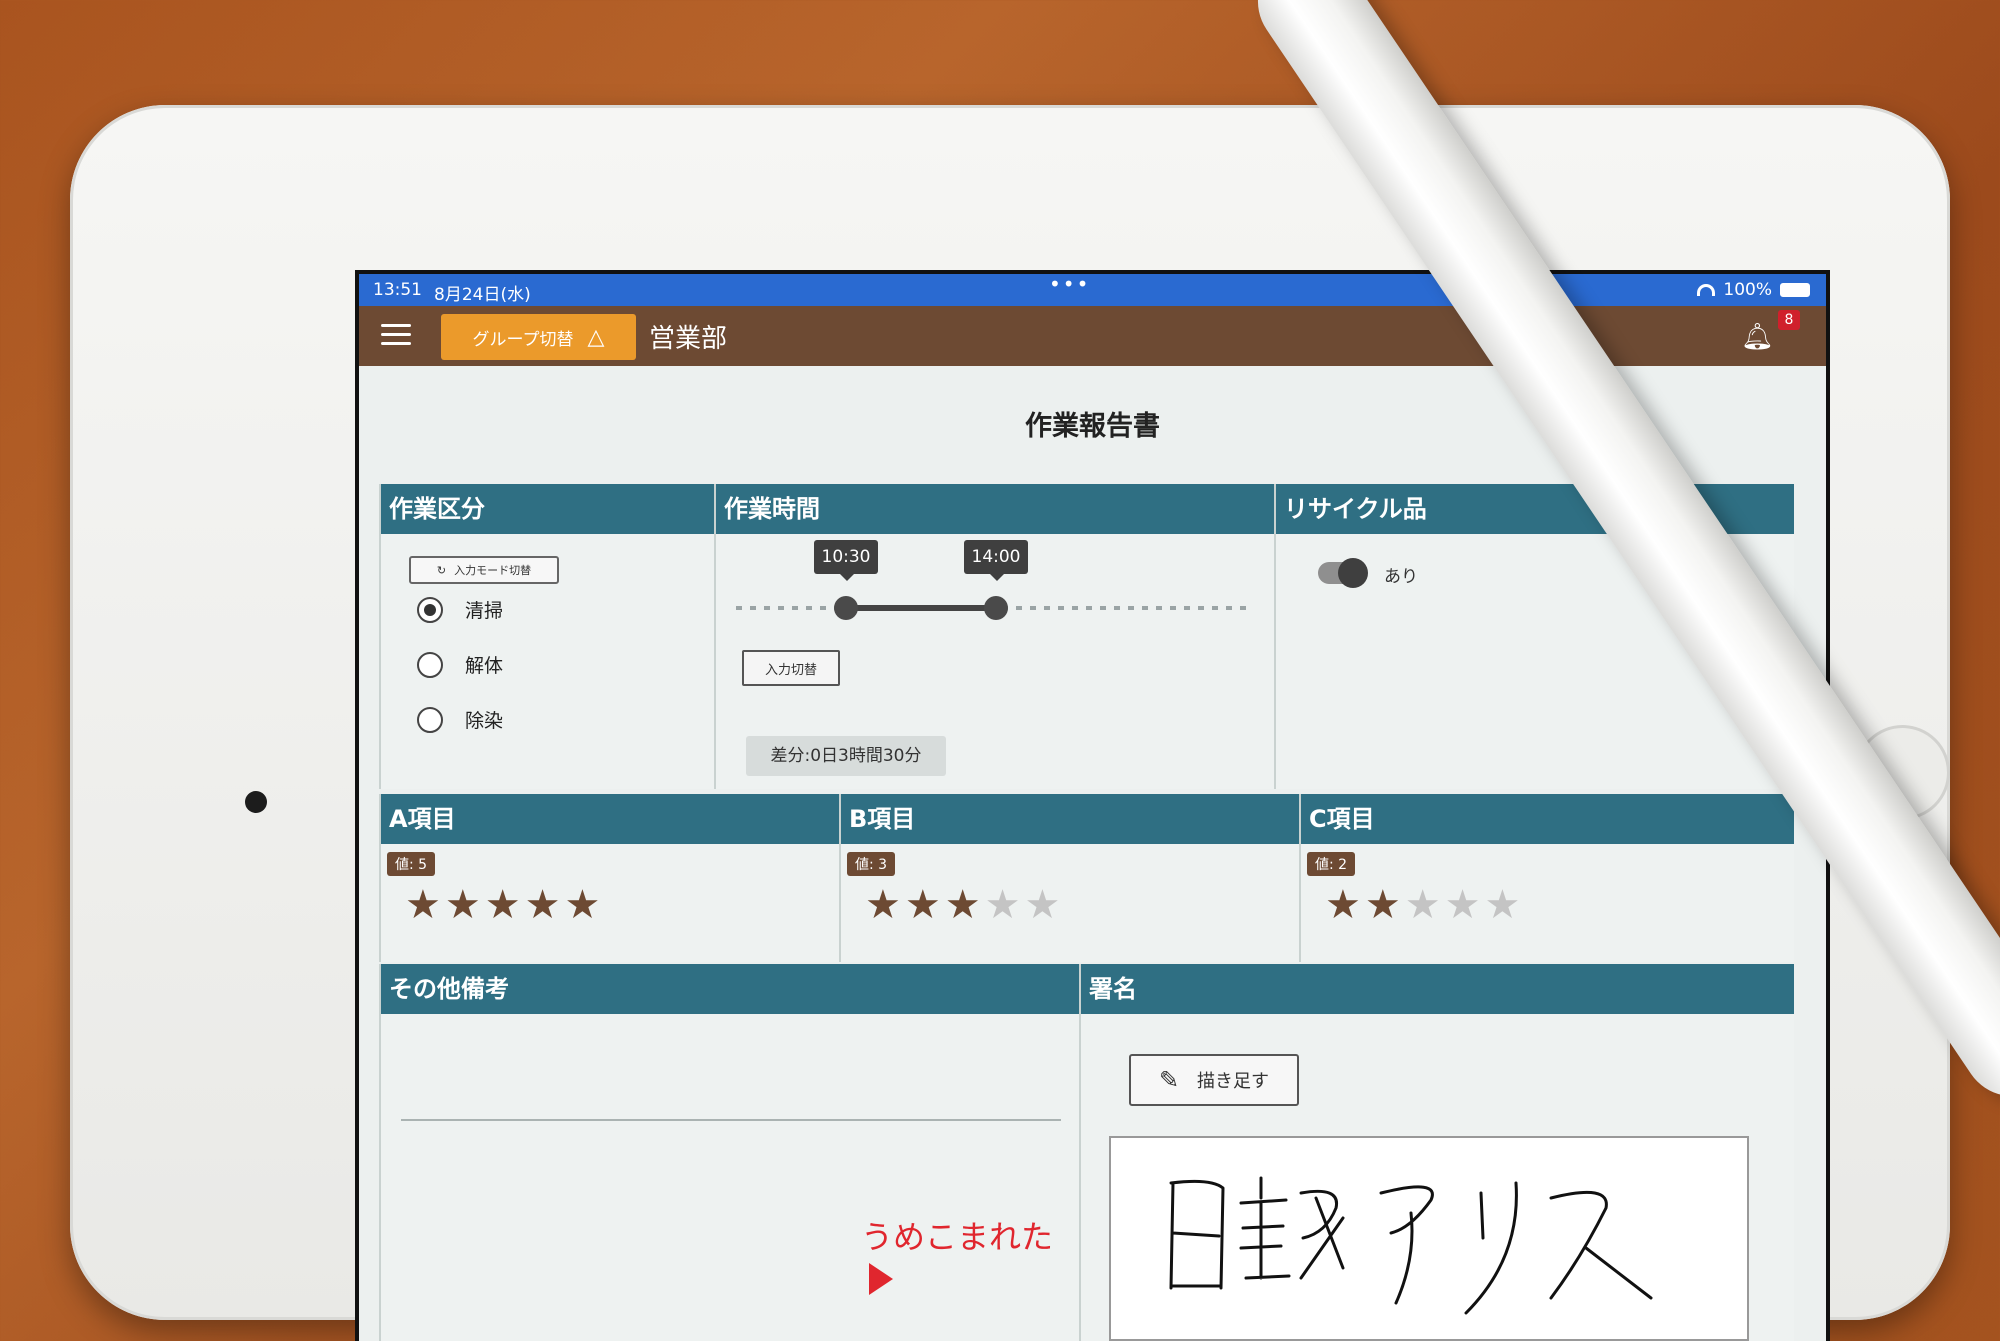 Image resolution: width=2000 pixels, height=1341 pixels. I want to click on front-camera, so click(256, 802).